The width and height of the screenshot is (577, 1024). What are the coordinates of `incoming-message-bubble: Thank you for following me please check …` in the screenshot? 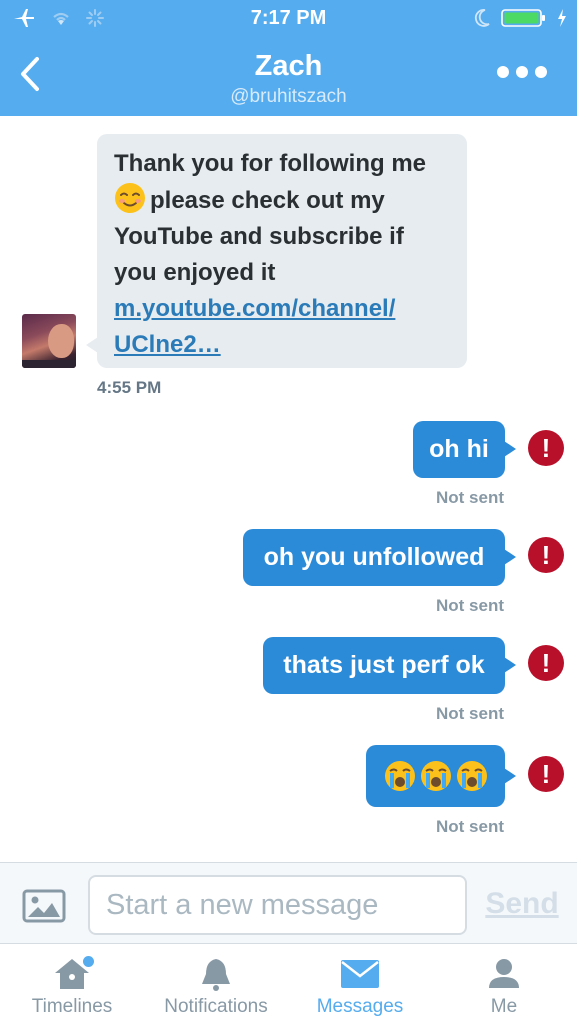 It's located at (282, 251).